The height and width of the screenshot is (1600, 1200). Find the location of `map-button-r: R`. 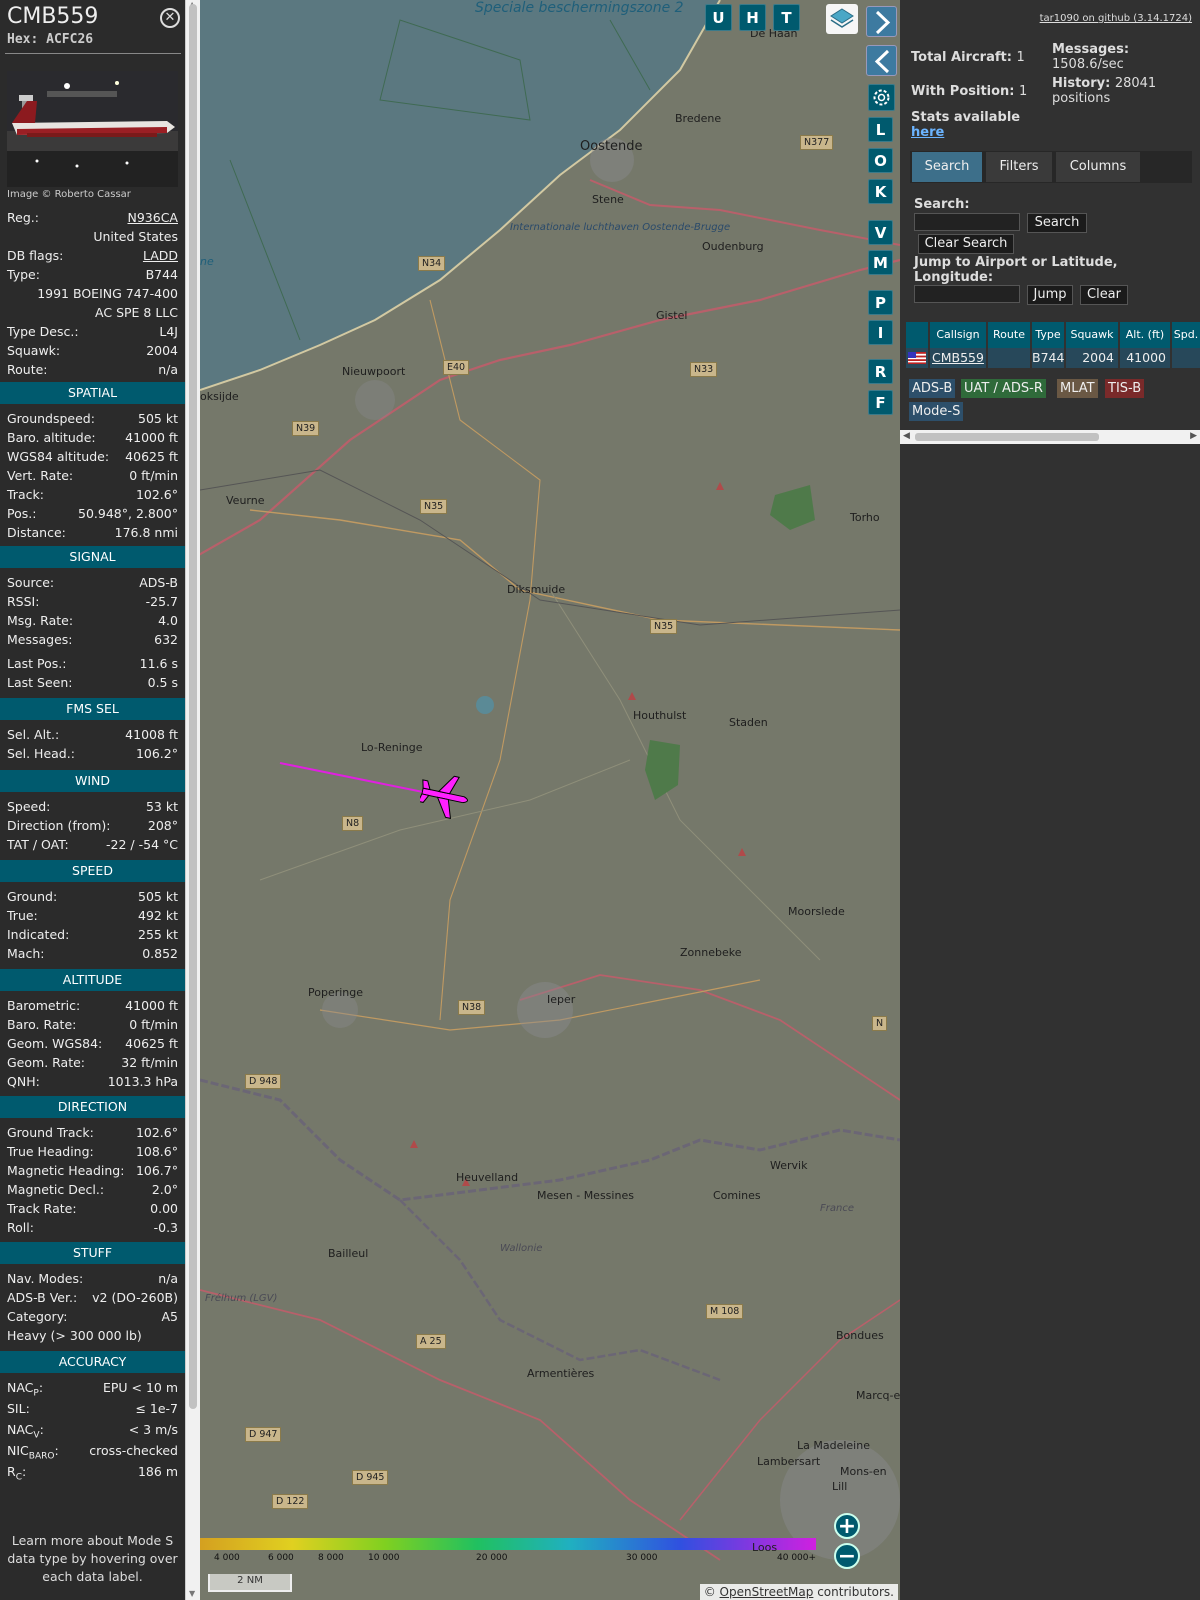

map-button-r: R is located at coordinates (880, 371).